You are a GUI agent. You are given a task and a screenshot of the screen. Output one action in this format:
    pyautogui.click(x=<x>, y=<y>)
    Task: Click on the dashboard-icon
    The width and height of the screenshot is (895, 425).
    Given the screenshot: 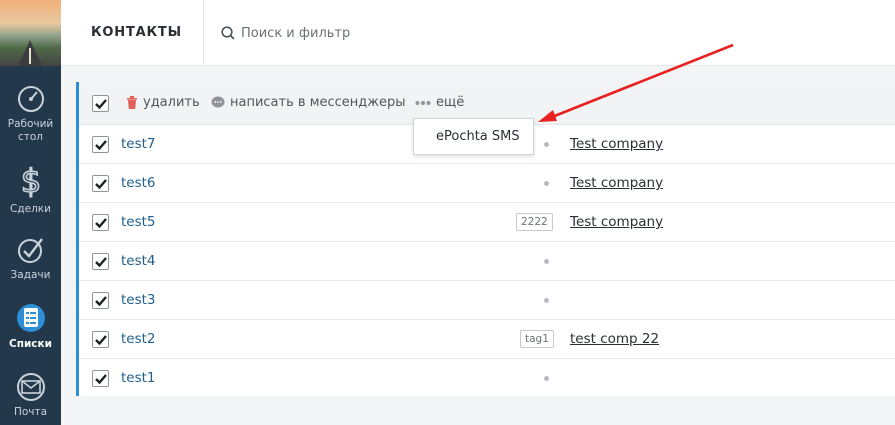 What is the action you would take?
    pyautogui.click(x=30, y=99)
    